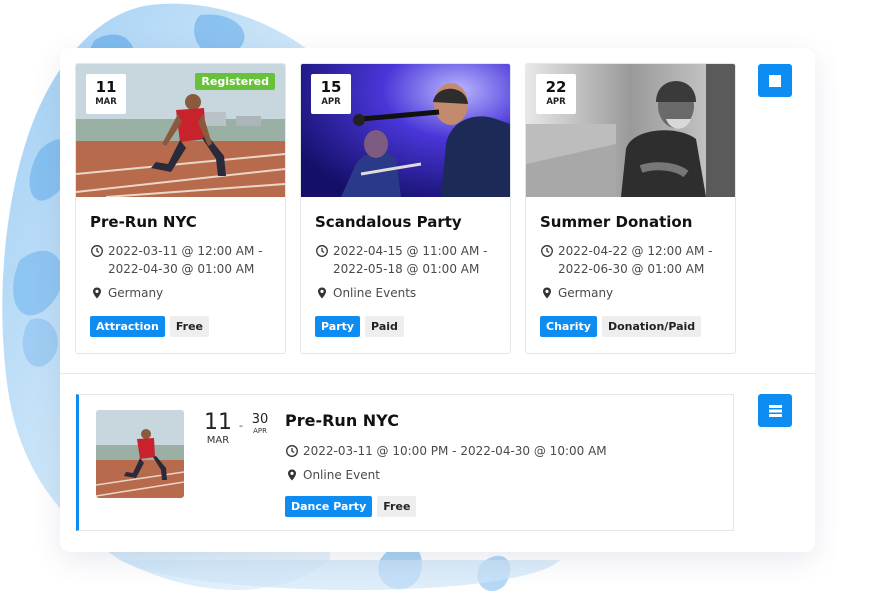  Describe the element at coordinates (180, 130) in the screenshot. I see `event-image: 11 MAR Registered` at that location.